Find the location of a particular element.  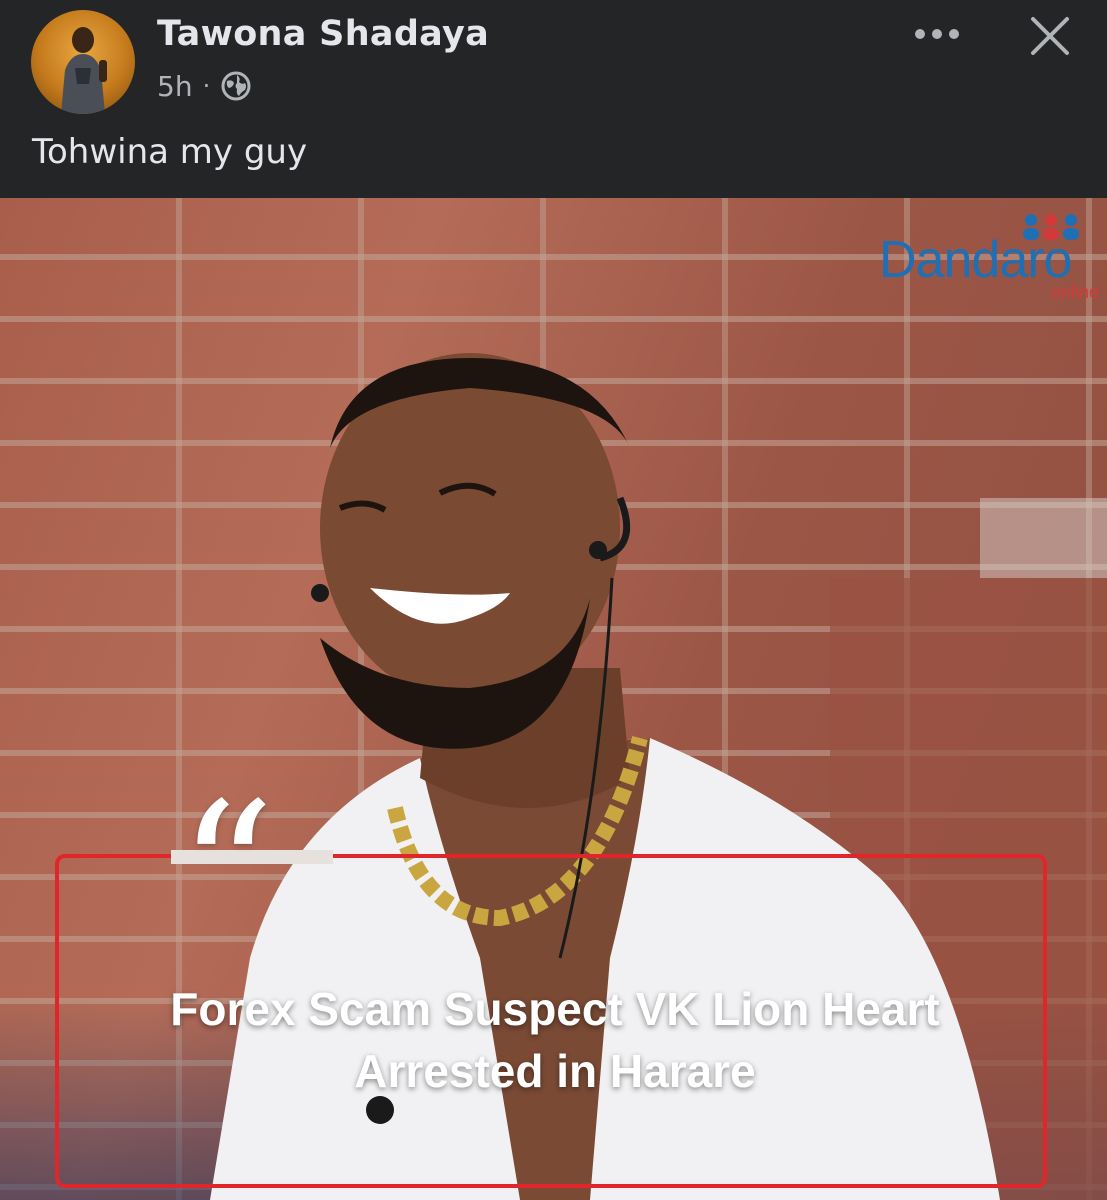

headline-line-2: Arrested in Harare is located at coordinates (555, 1071).